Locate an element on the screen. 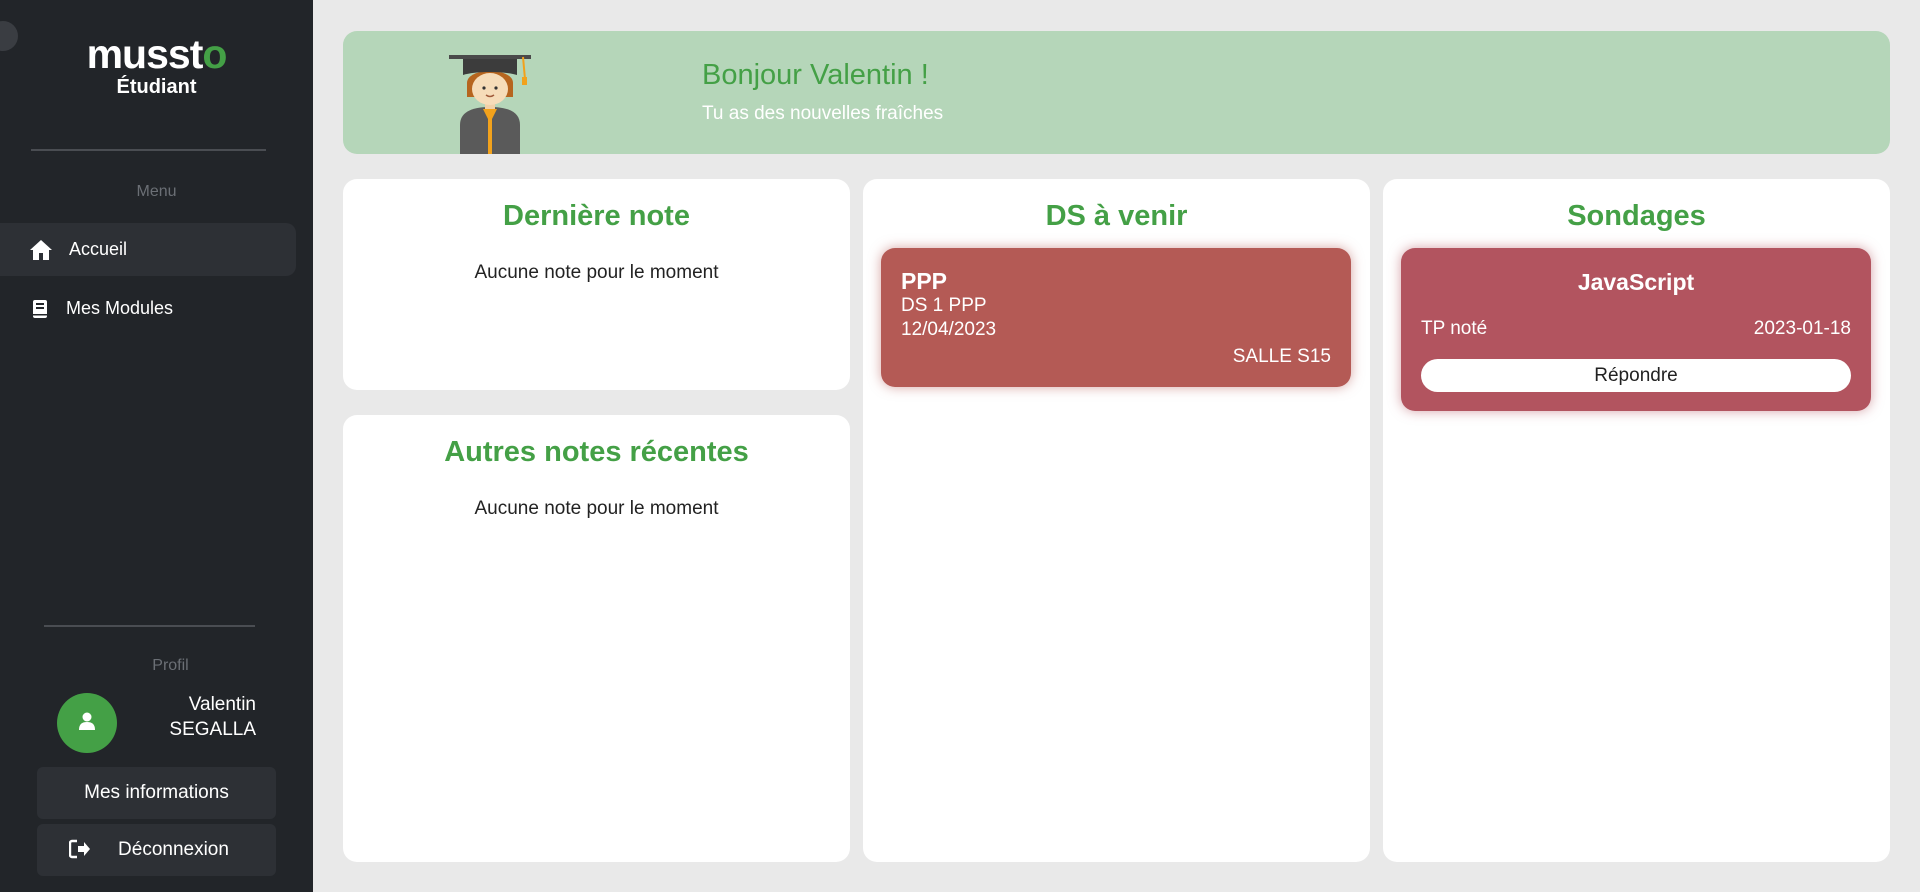  my-information-button: Mes informations is located at coordinates (156, 793).